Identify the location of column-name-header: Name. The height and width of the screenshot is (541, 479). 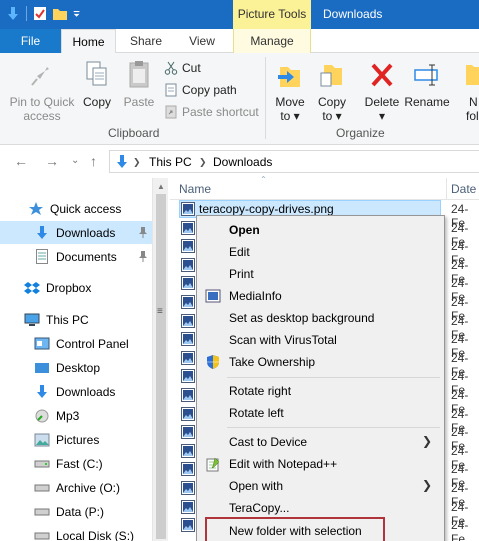
(195, 189).